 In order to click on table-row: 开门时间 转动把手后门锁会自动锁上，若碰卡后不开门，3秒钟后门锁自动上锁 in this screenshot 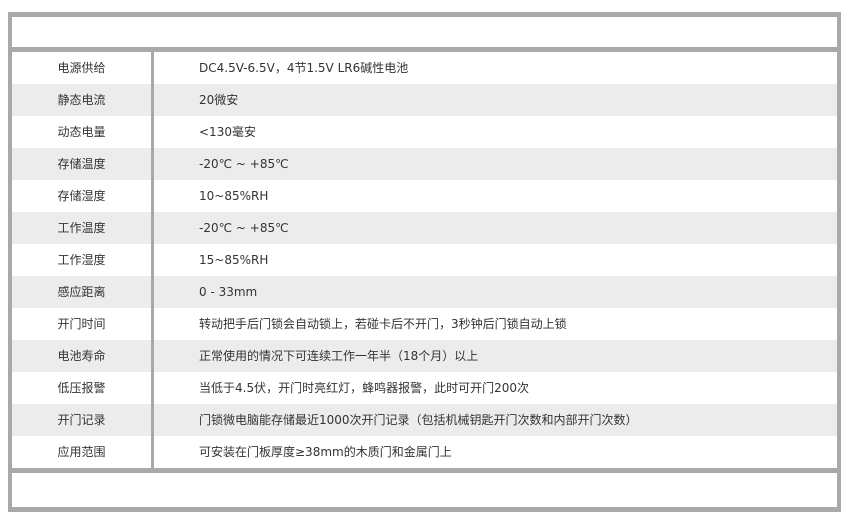, I will do `click(424, 324)`.